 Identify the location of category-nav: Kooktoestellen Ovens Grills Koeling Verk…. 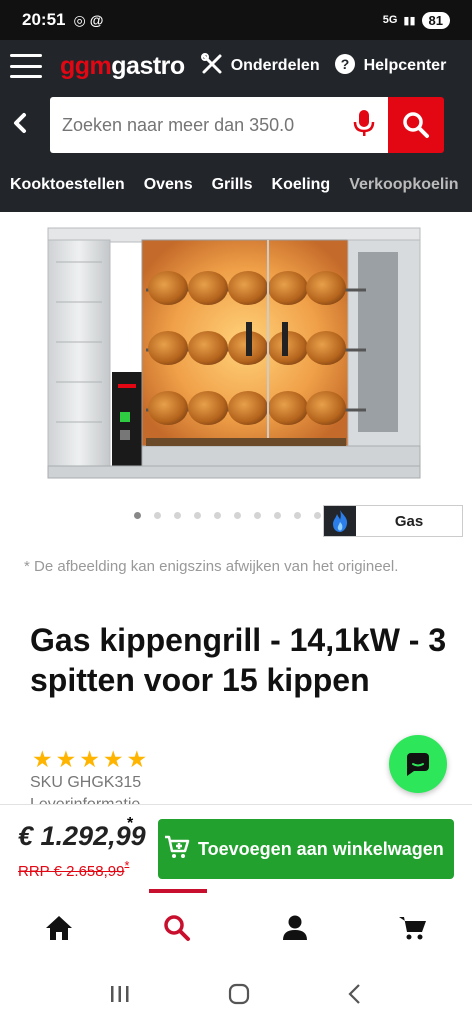
(236, 185).